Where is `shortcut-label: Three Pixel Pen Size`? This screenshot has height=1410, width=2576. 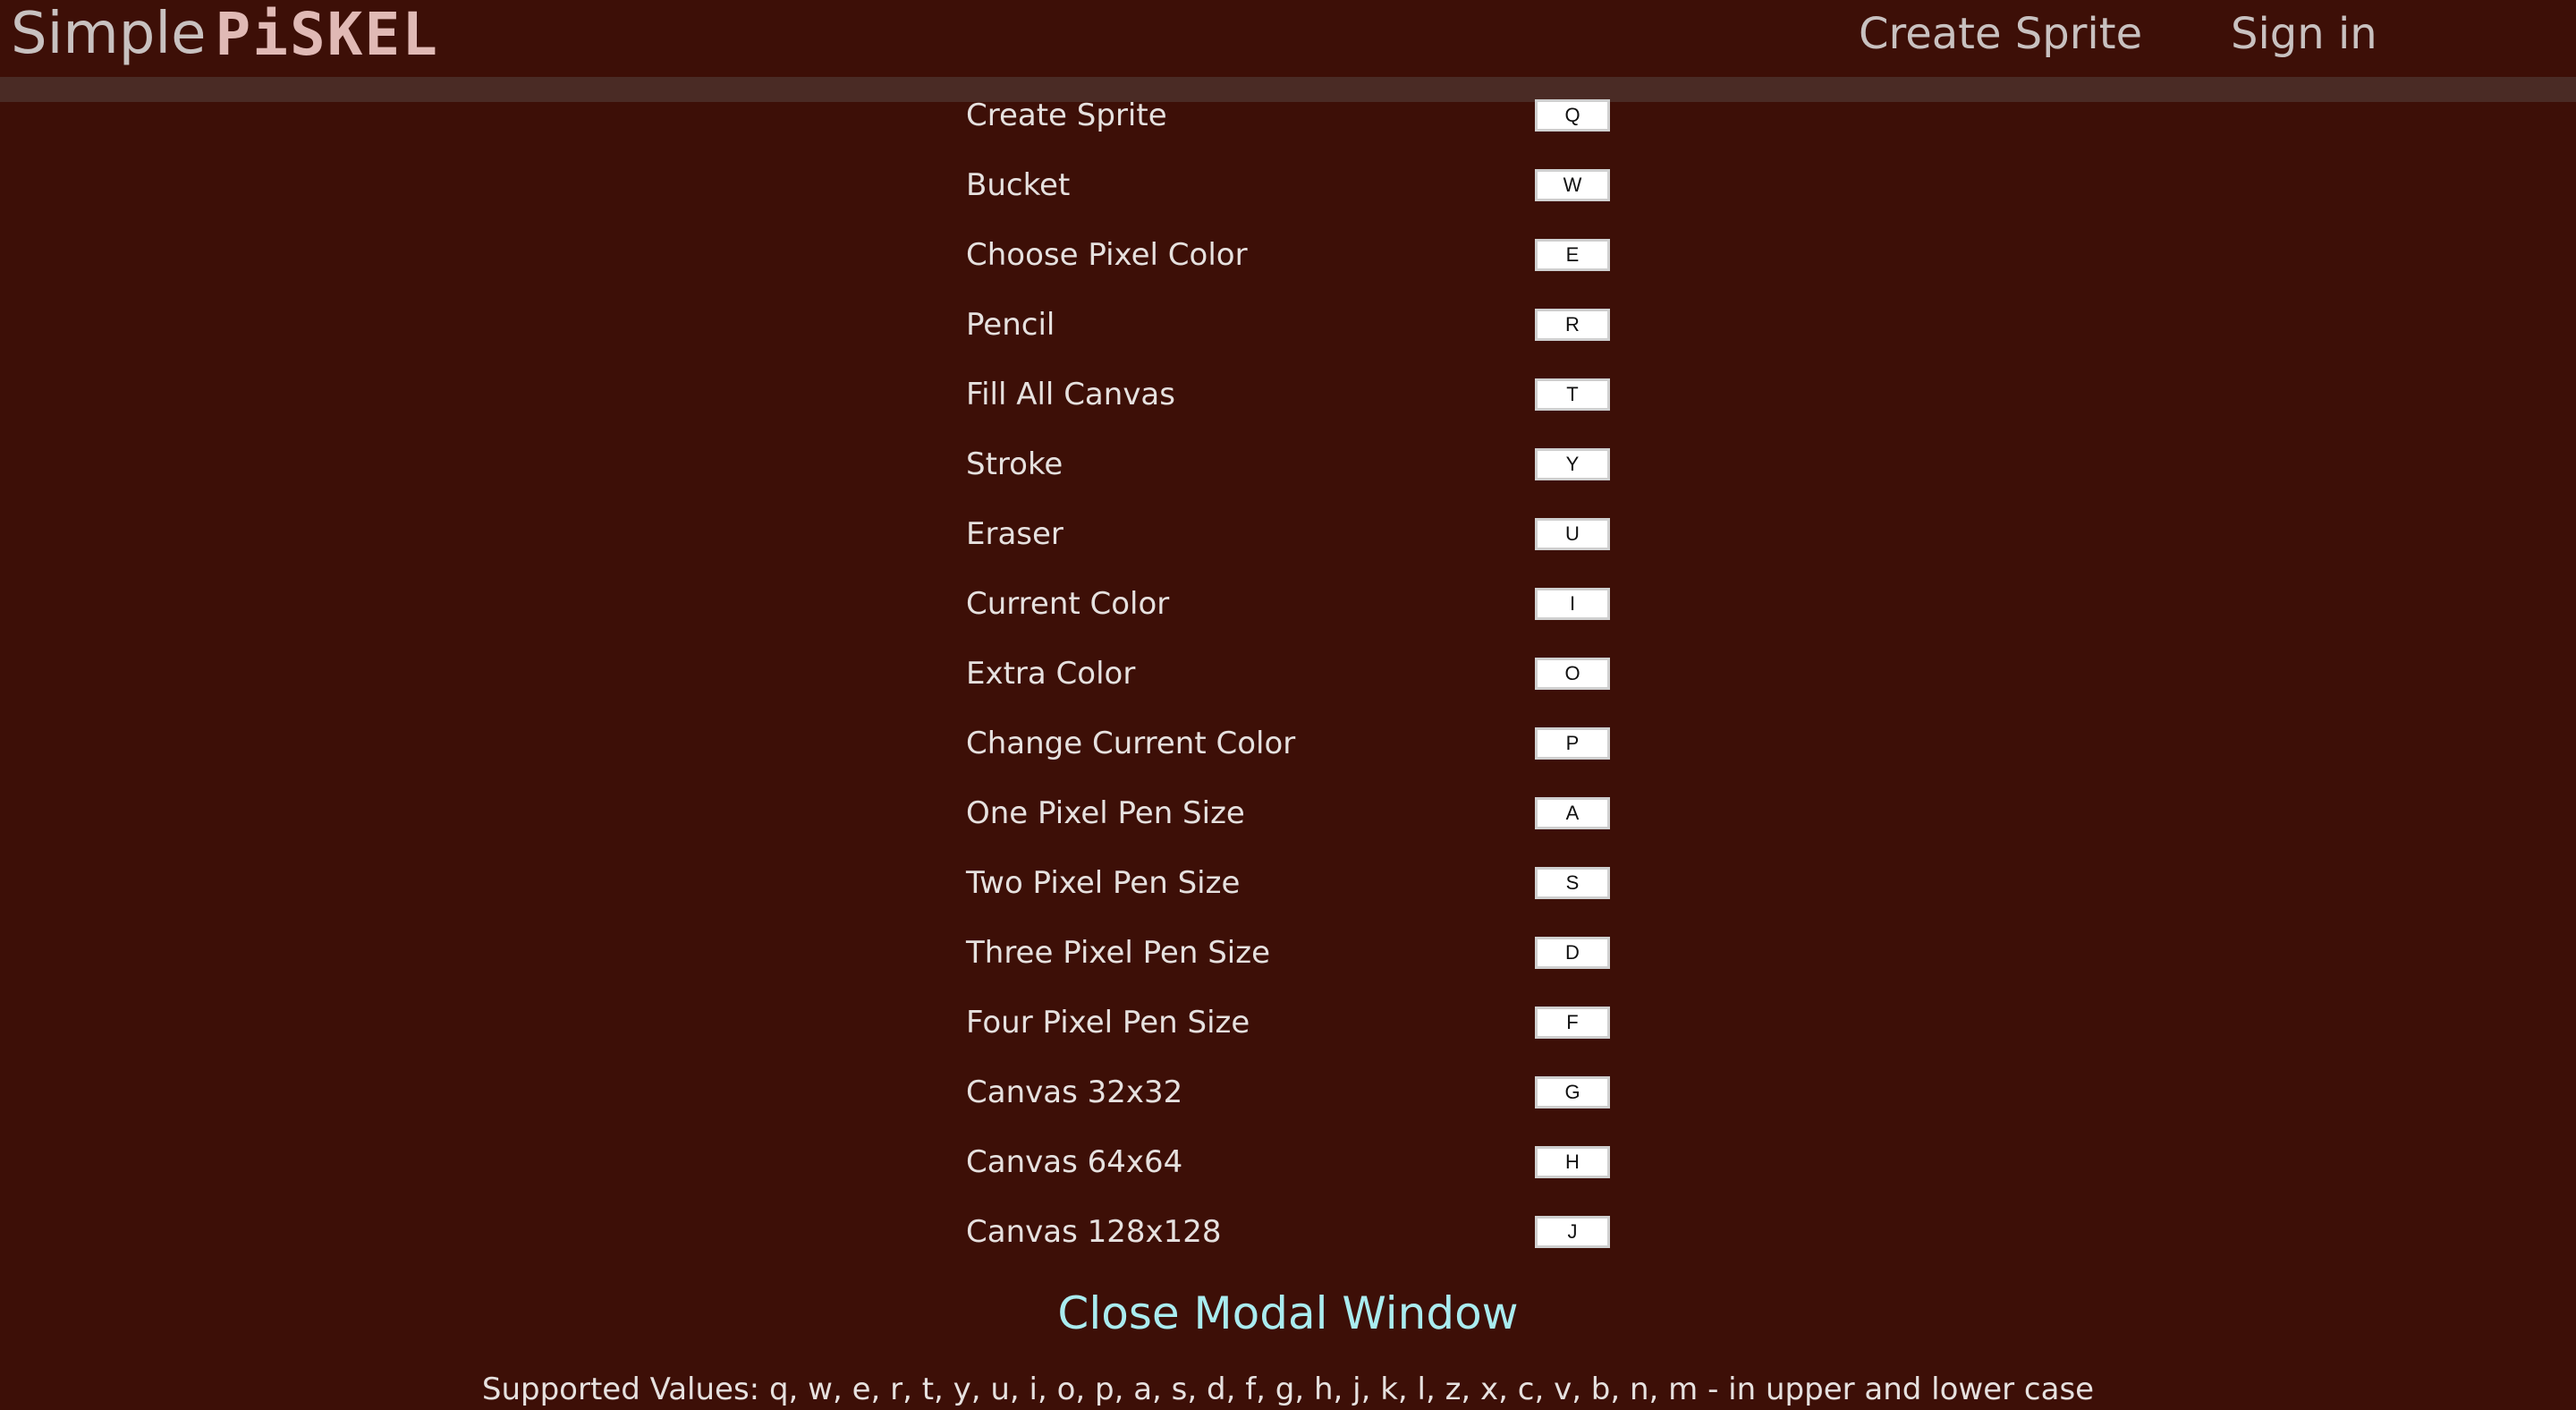 shortcut-label: Three Pixel Pen Size is located at coordinates (1118, 953).